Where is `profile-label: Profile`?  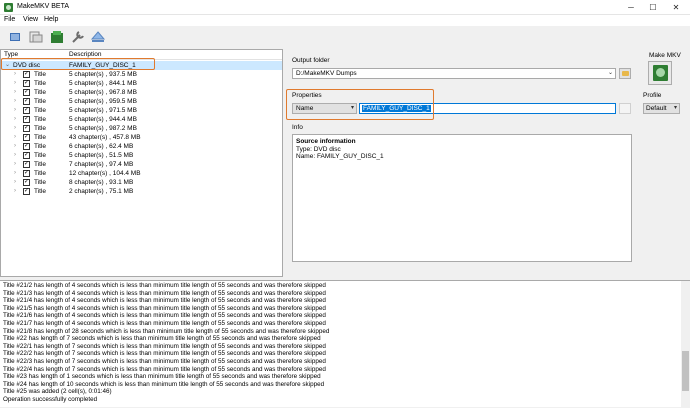 profile-label: Profile is located at coordinates (652, 95).